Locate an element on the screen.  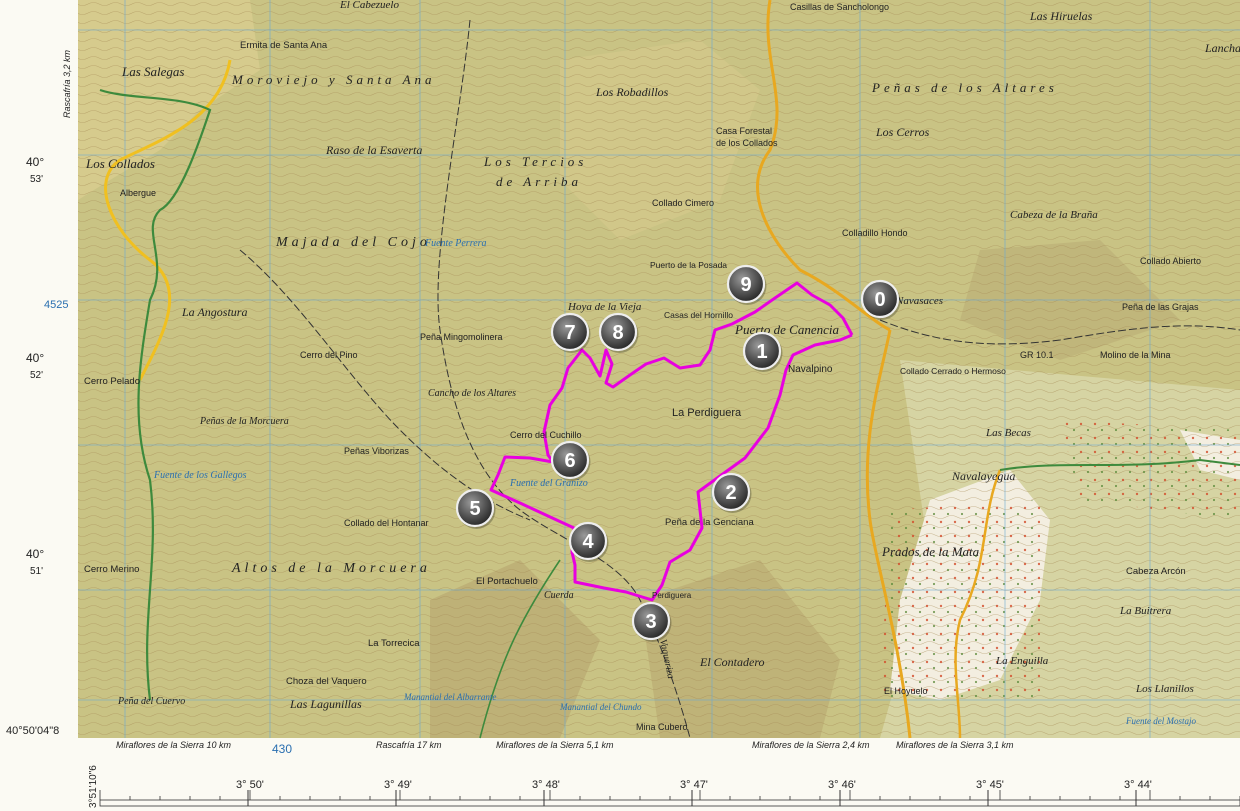
place-label: de Arriba is located at coordinates (539, 181).